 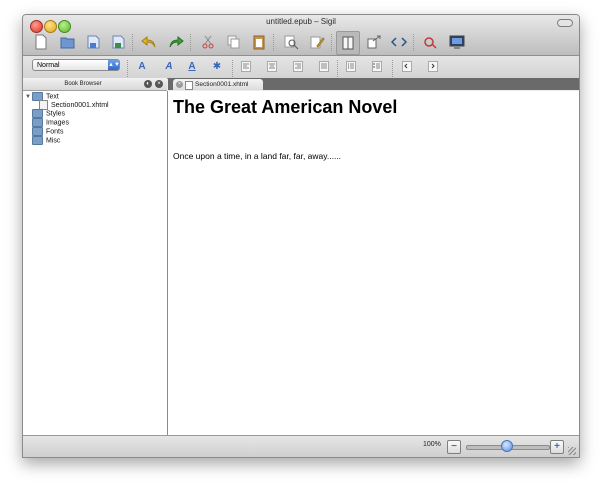 I want to click on resize-grip-icon, so click(x=572, y=451).